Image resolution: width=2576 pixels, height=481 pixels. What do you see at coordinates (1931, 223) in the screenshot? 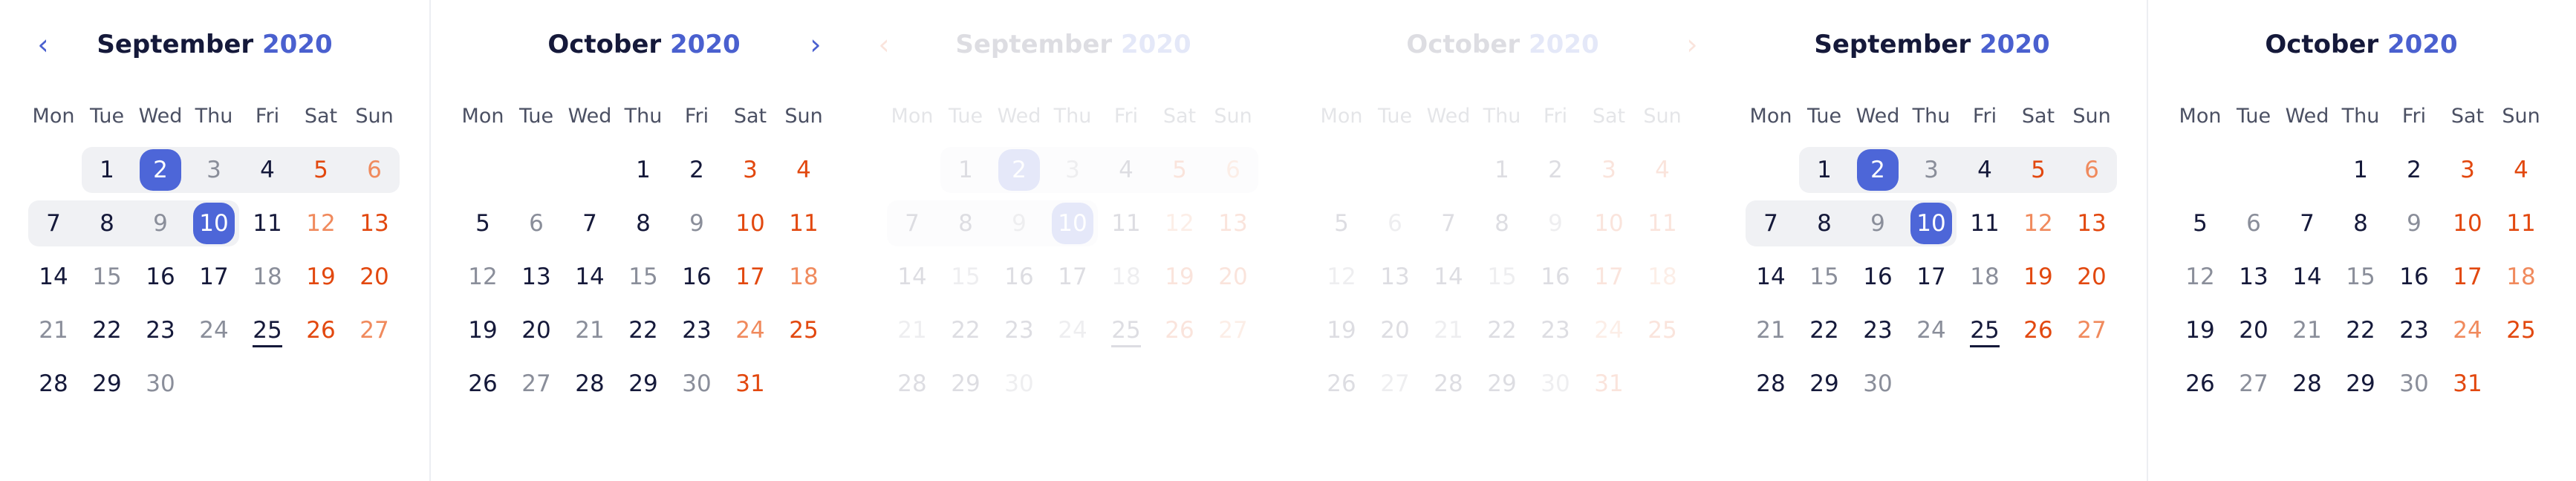
I see `selected-day-cell: 10` at bounding box center [1931, 223].